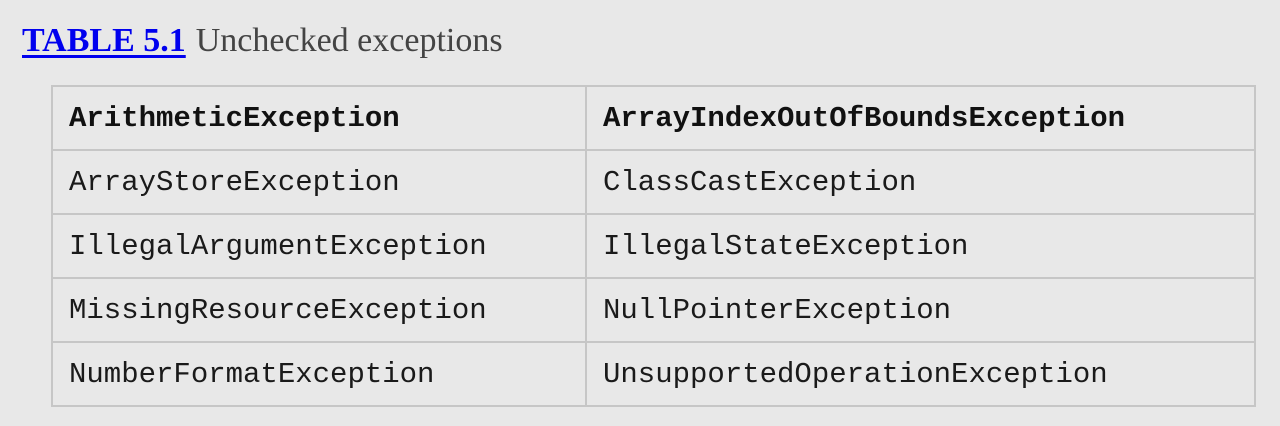 Image resolution: width=1280 pixels, height=426 pixels. What do you see at coordinates (319, 374) in the screenshot?
I see `table-cell: NumberFormatException` at bounding box center [319, 374].